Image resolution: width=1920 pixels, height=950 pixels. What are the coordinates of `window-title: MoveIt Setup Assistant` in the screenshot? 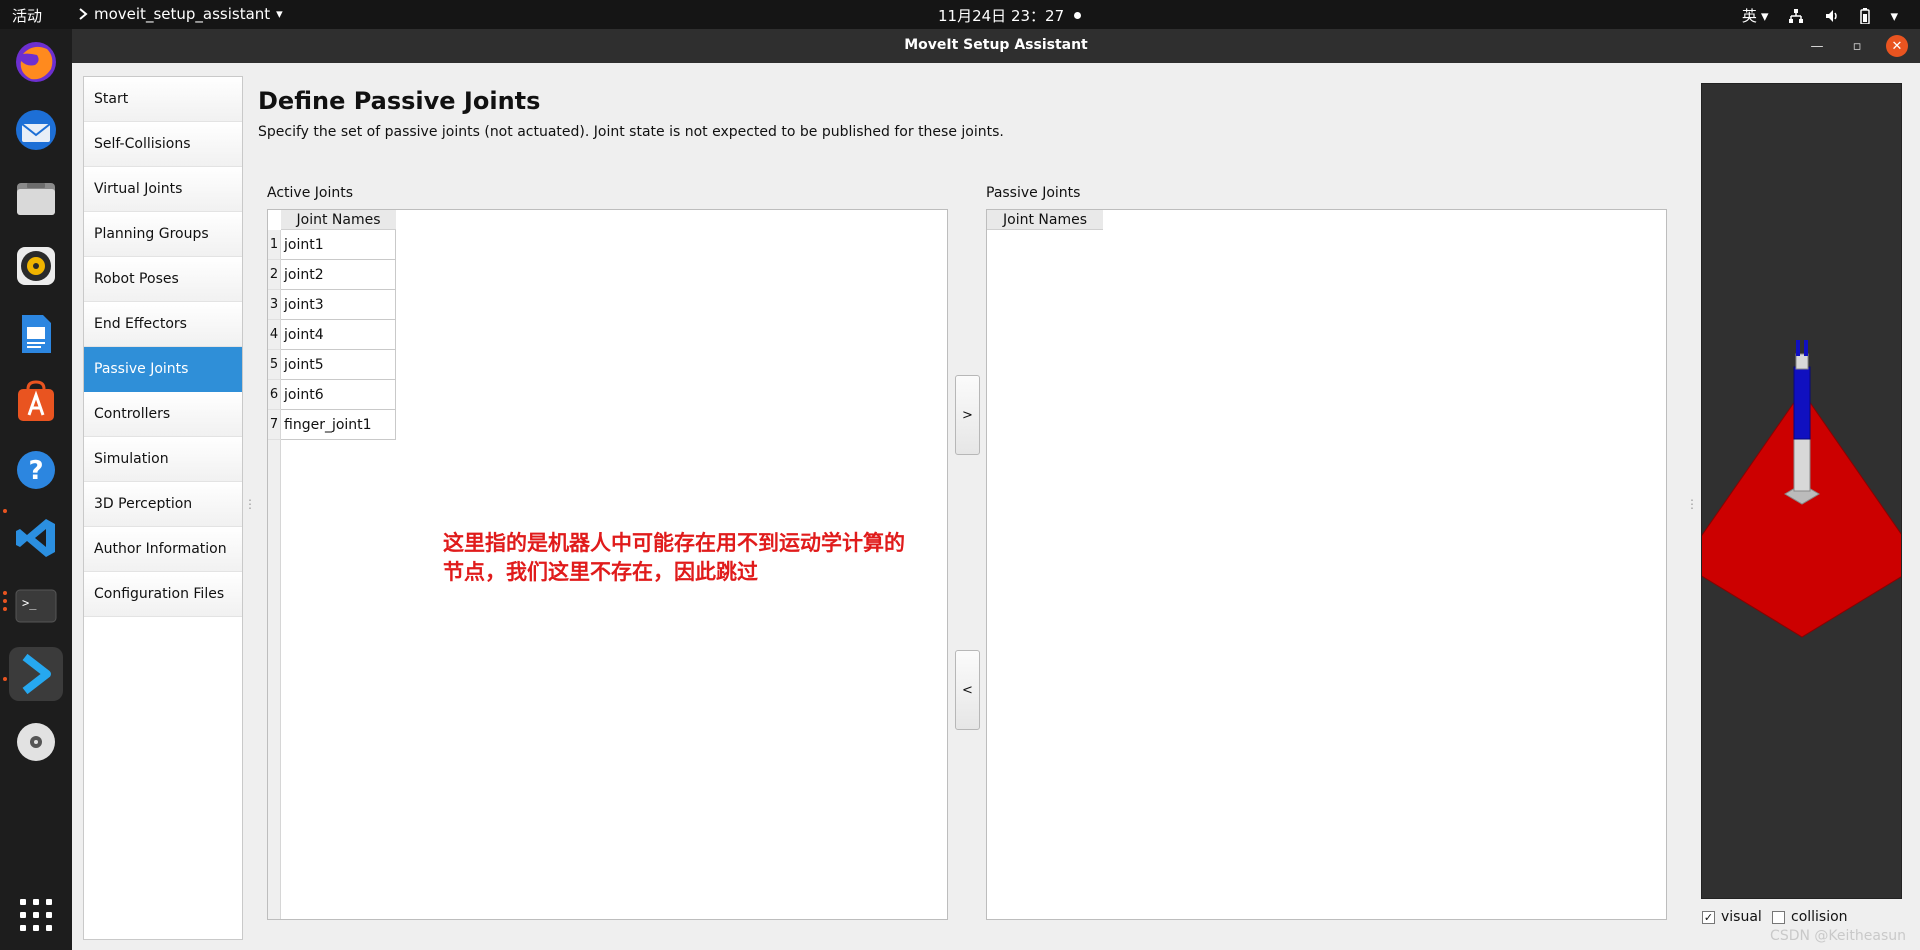 It's located at (996, 45).